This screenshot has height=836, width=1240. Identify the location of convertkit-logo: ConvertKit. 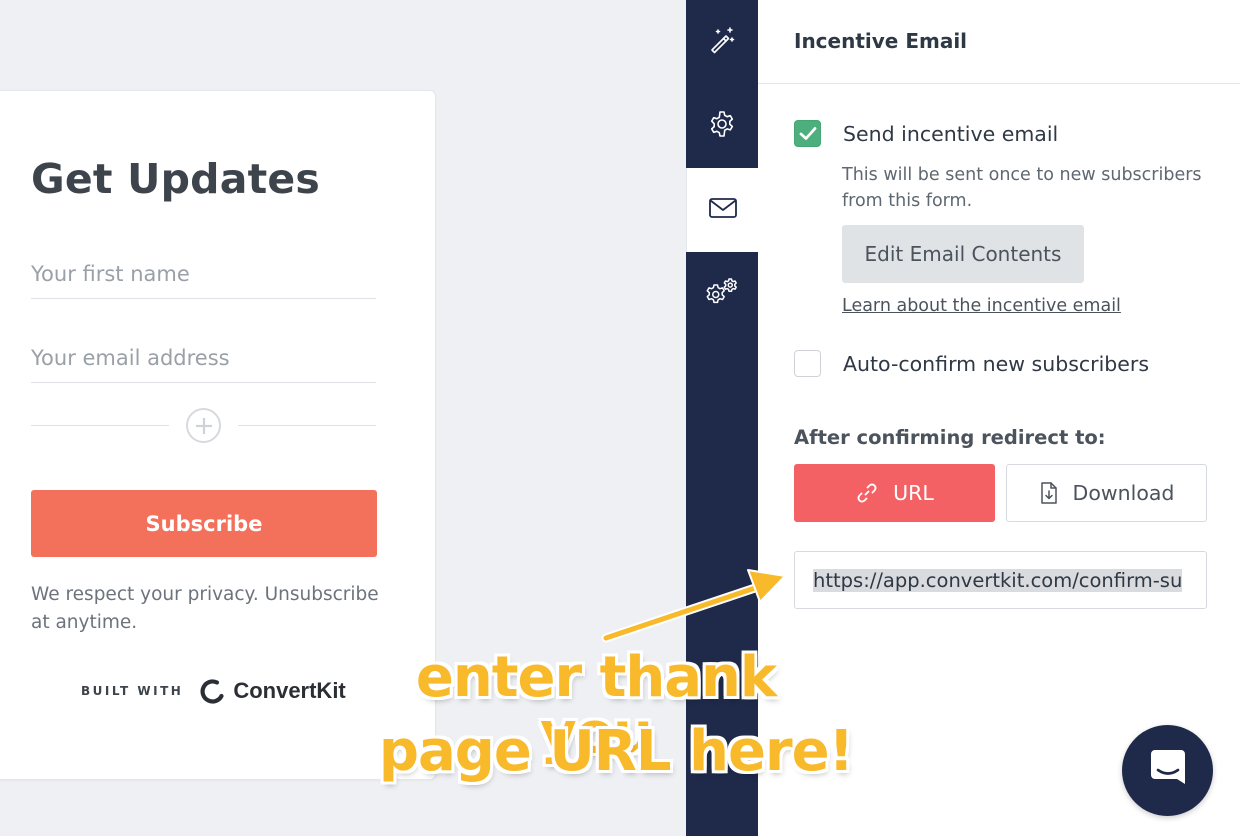
(271, 691).